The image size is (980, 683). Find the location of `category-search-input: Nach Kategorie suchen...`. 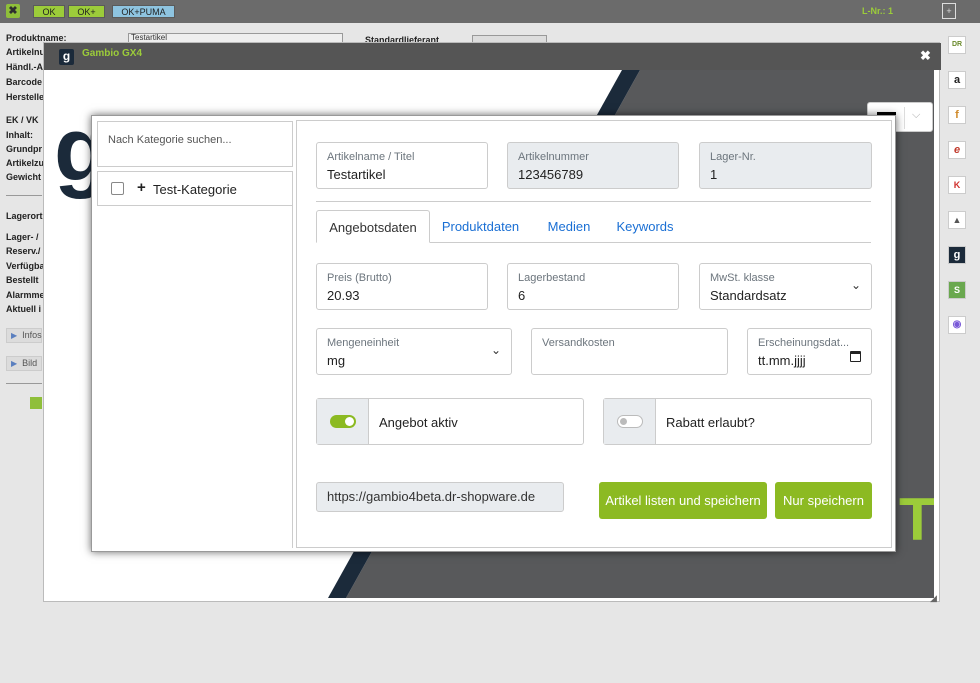

category-search-input: Nach Kategorie suchen... is located at coordinates (195, 144).